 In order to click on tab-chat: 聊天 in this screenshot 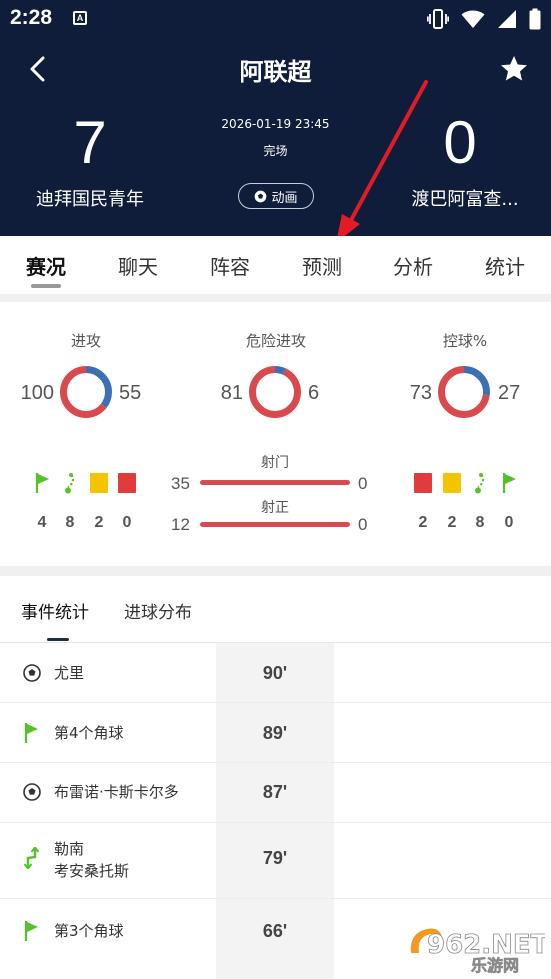, I will do `click(138, 265)`.